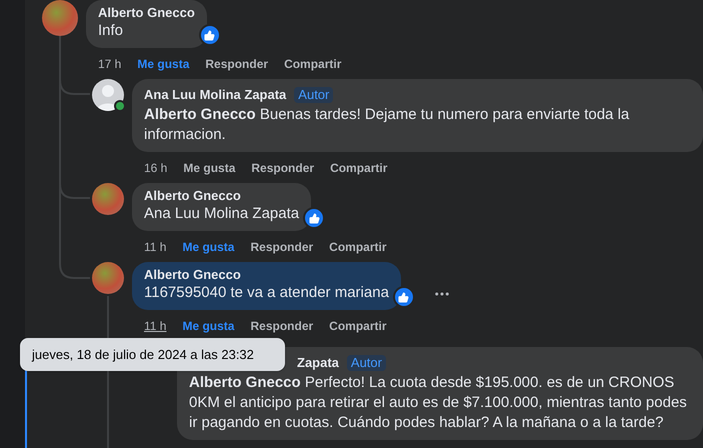 The image size is (703, 448). Describe the element at coordinates (156, 168) in the screenshot. I see `timestamp: 16 h` at that location.